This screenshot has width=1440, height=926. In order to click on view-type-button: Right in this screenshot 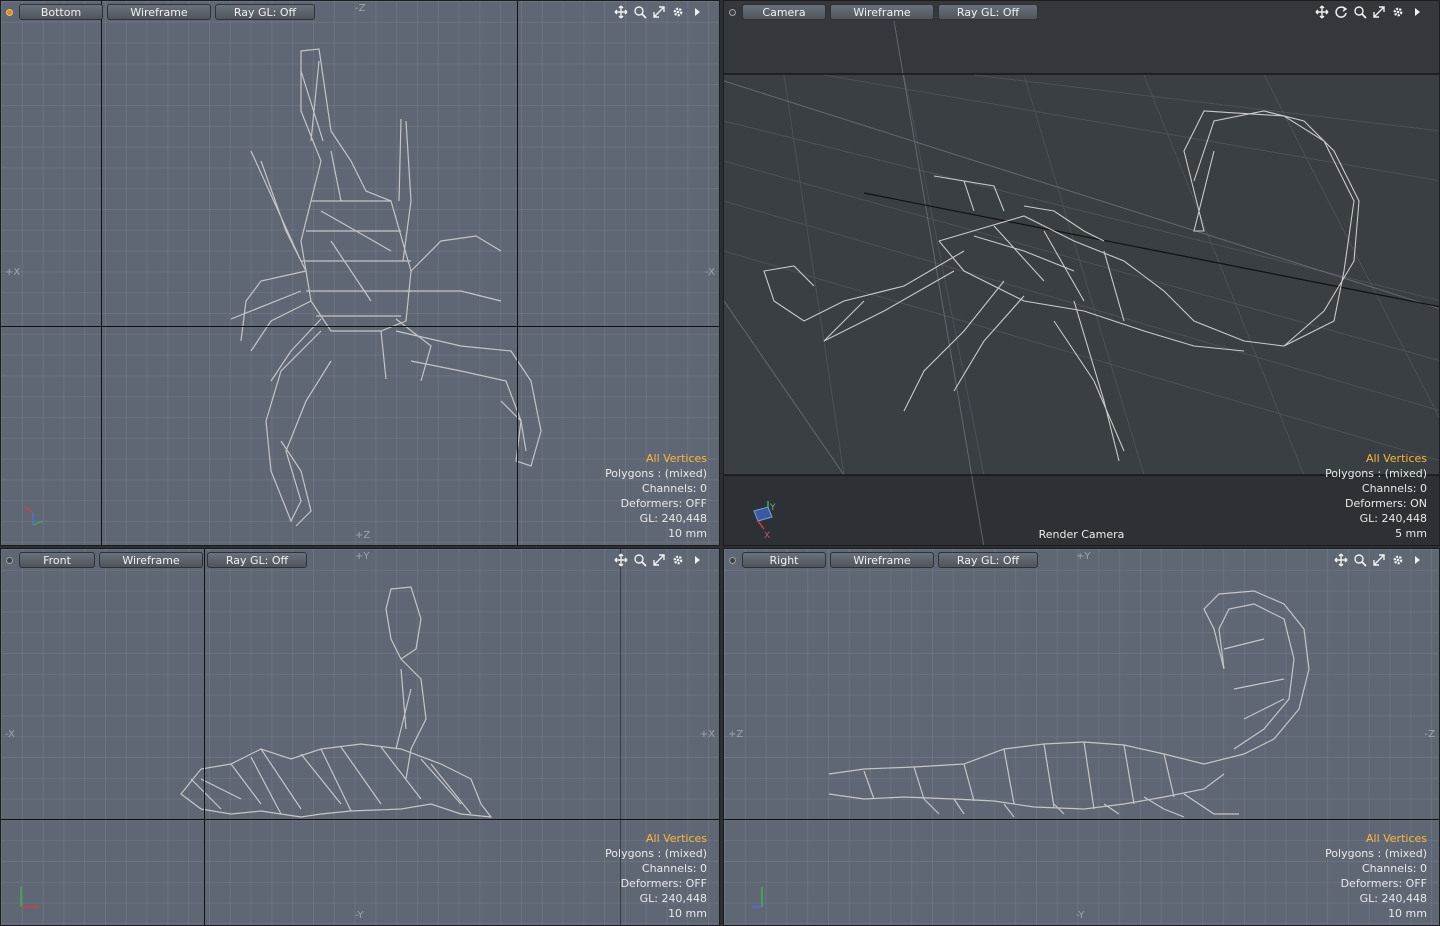, I will do `click(784, 560)`.